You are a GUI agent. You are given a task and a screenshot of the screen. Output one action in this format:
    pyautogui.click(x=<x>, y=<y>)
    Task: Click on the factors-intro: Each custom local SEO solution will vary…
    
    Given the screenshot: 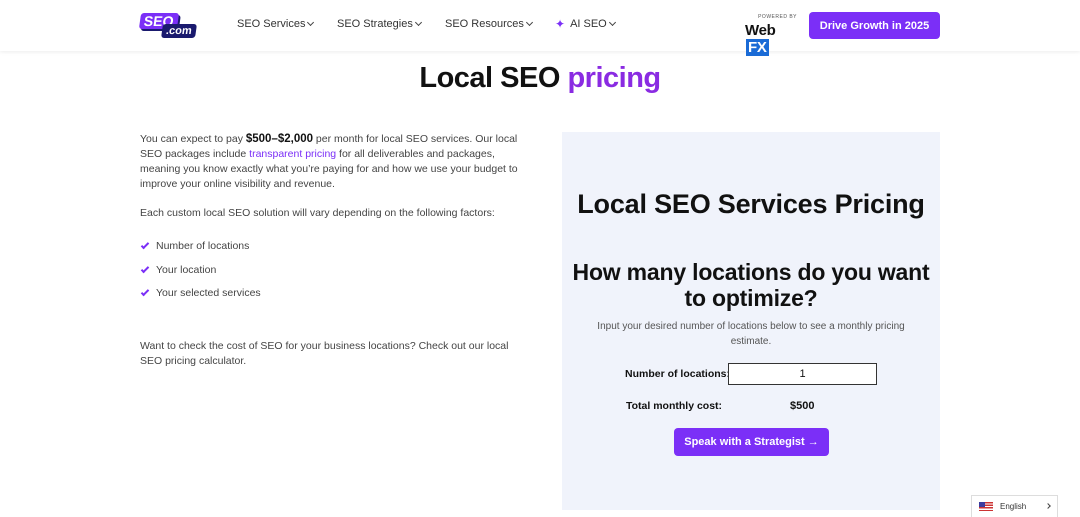 What is the action you would take?
    pyautogui.click(x=317, y=213)
    